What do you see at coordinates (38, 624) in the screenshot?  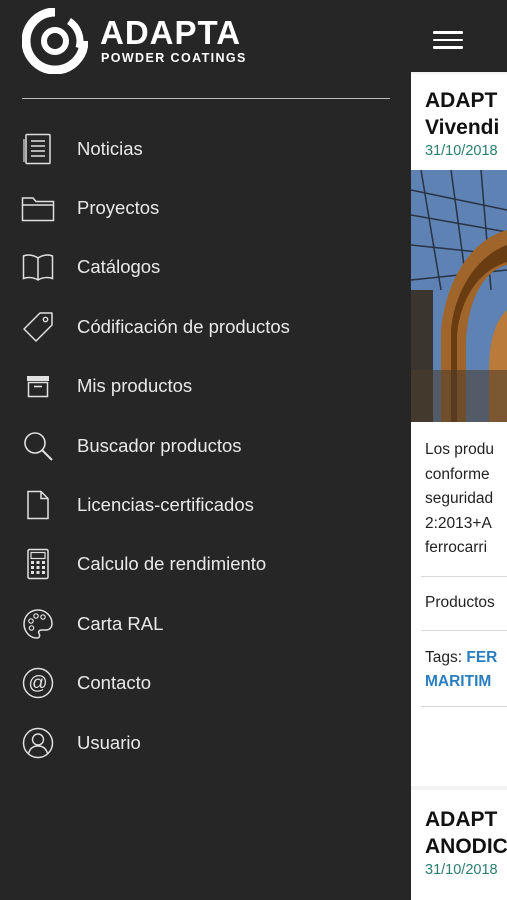 I see `palette-icon` at bounding box center [38, 624].